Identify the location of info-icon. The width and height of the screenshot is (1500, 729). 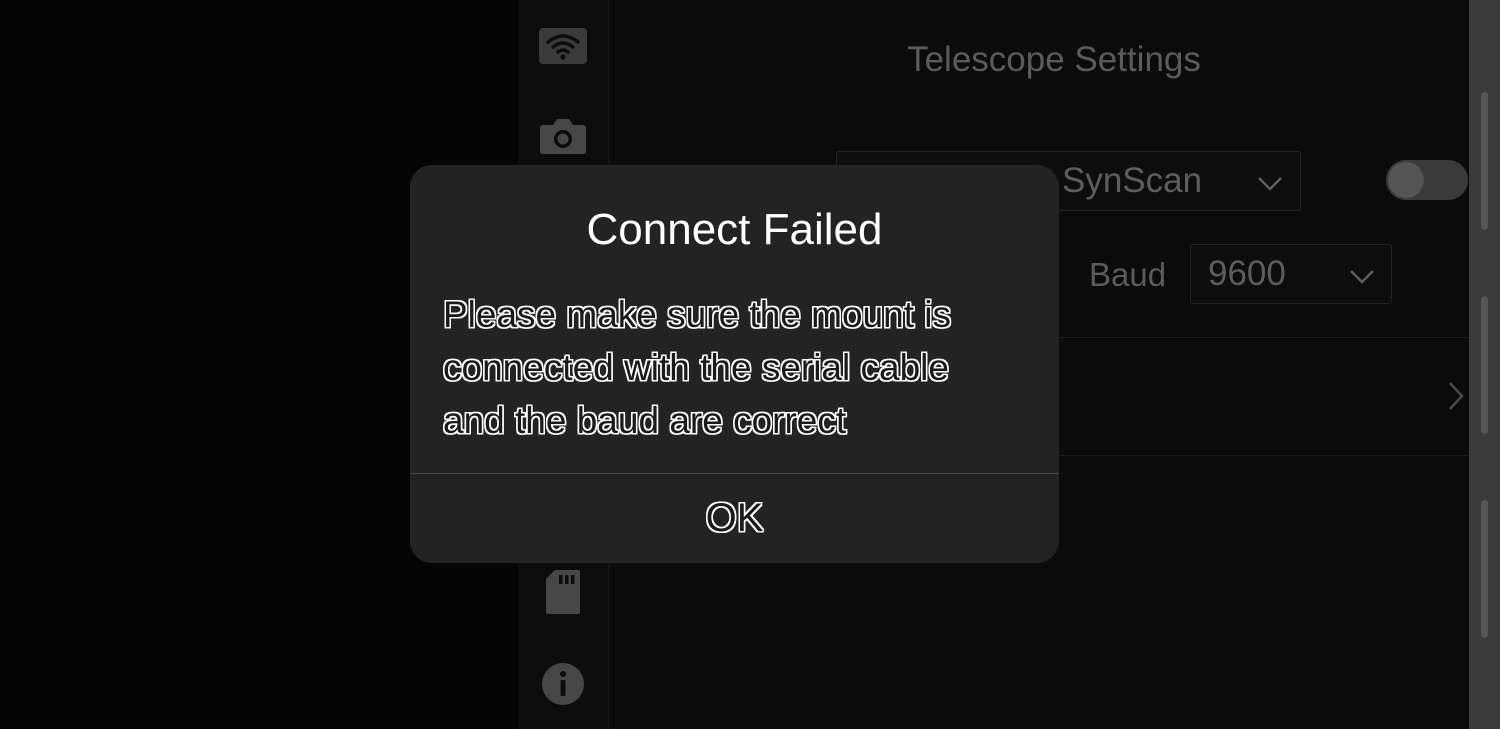
(563, 684).